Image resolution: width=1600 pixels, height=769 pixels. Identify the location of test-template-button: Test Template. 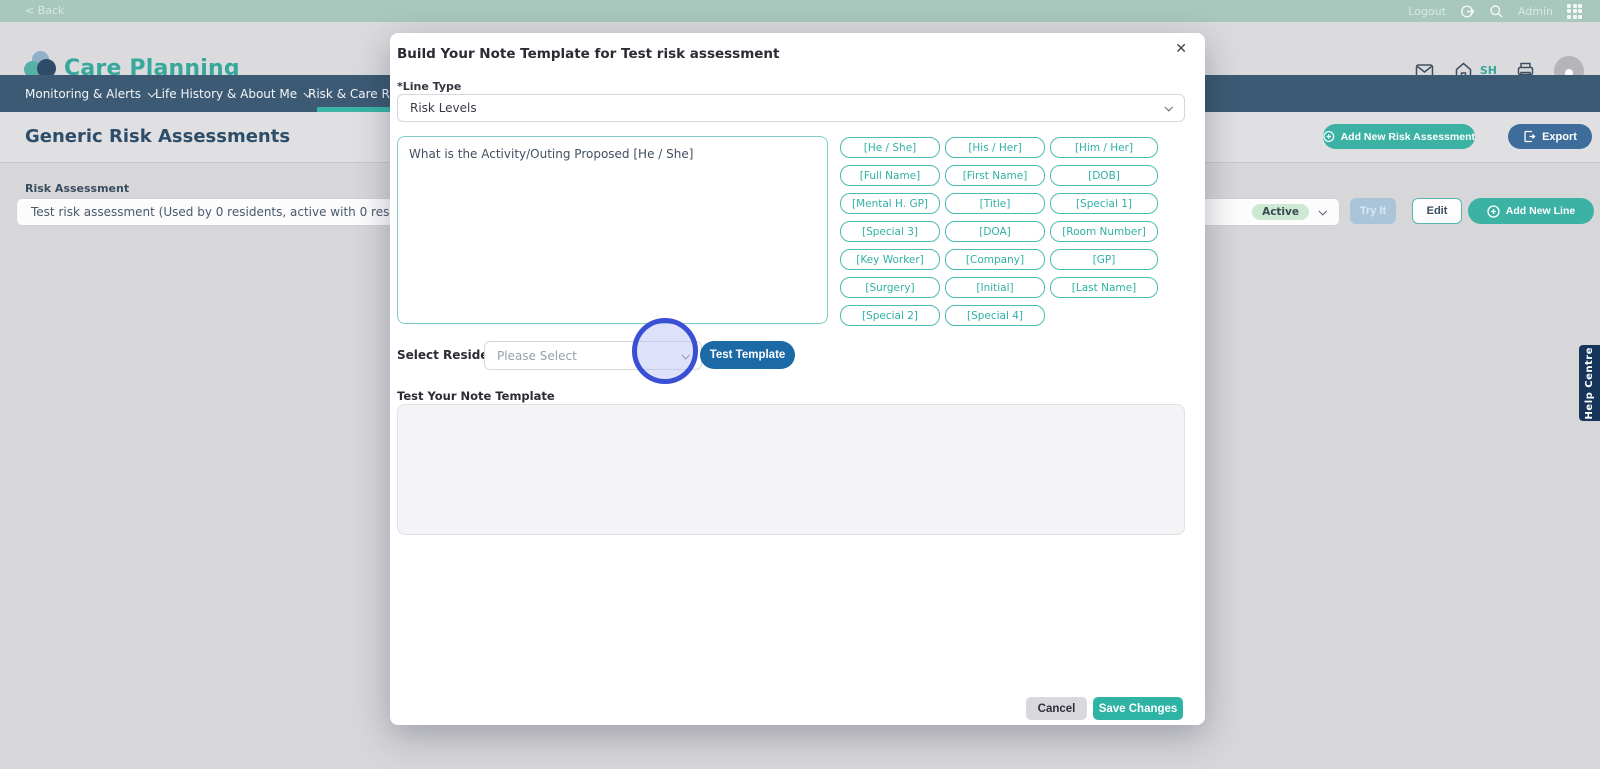
(747, 355).